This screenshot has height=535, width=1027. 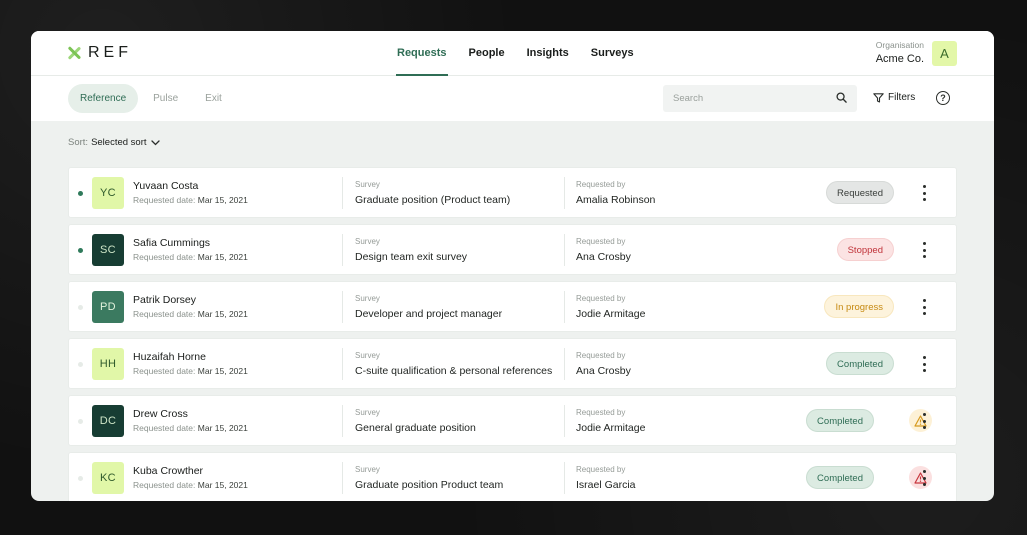 I want to click on nav-item-surveys: Surveys, so click(x=612, y=53).